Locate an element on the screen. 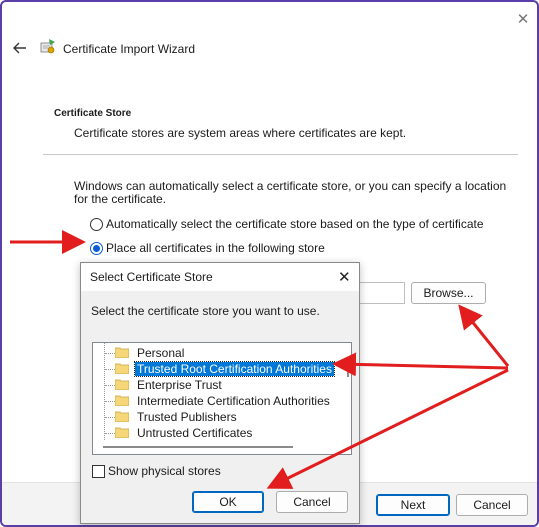  close-icon: ✕ is located at coordinates (523, 20).